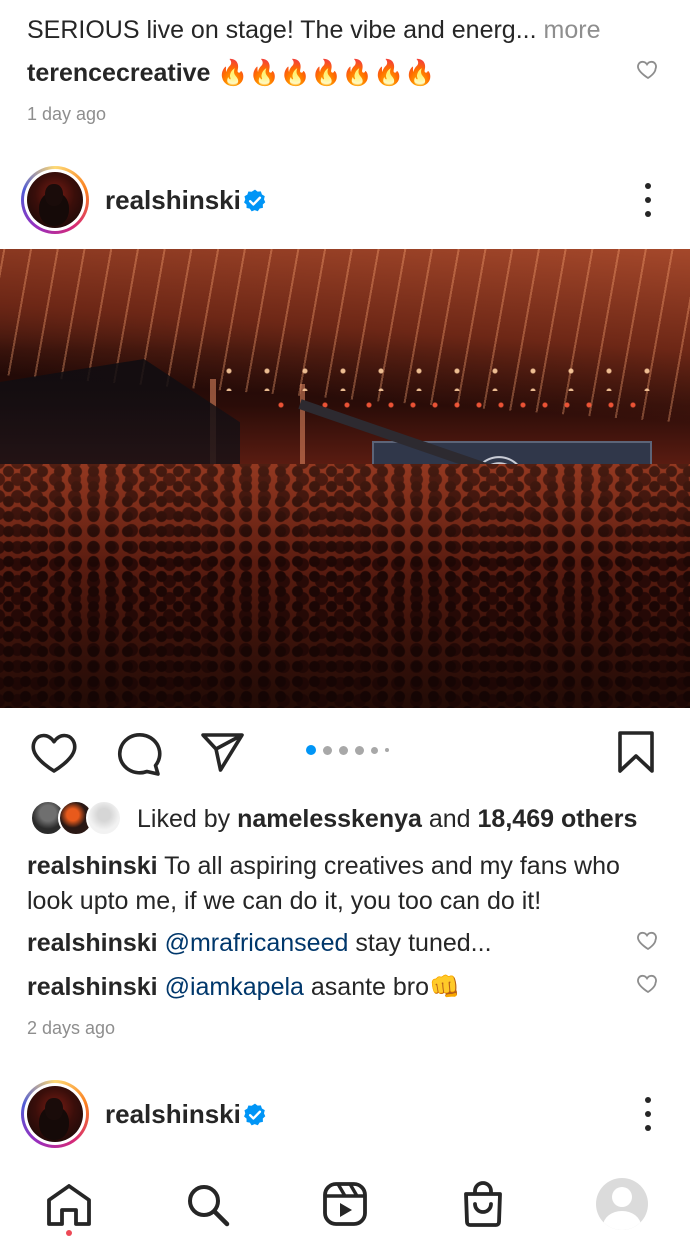 This screenshot has width=690, height=1258. What do you see at coordinates (139, 754) in the screenshot?
I see `comment-bubble-icon` at bounding box center [139, 754].